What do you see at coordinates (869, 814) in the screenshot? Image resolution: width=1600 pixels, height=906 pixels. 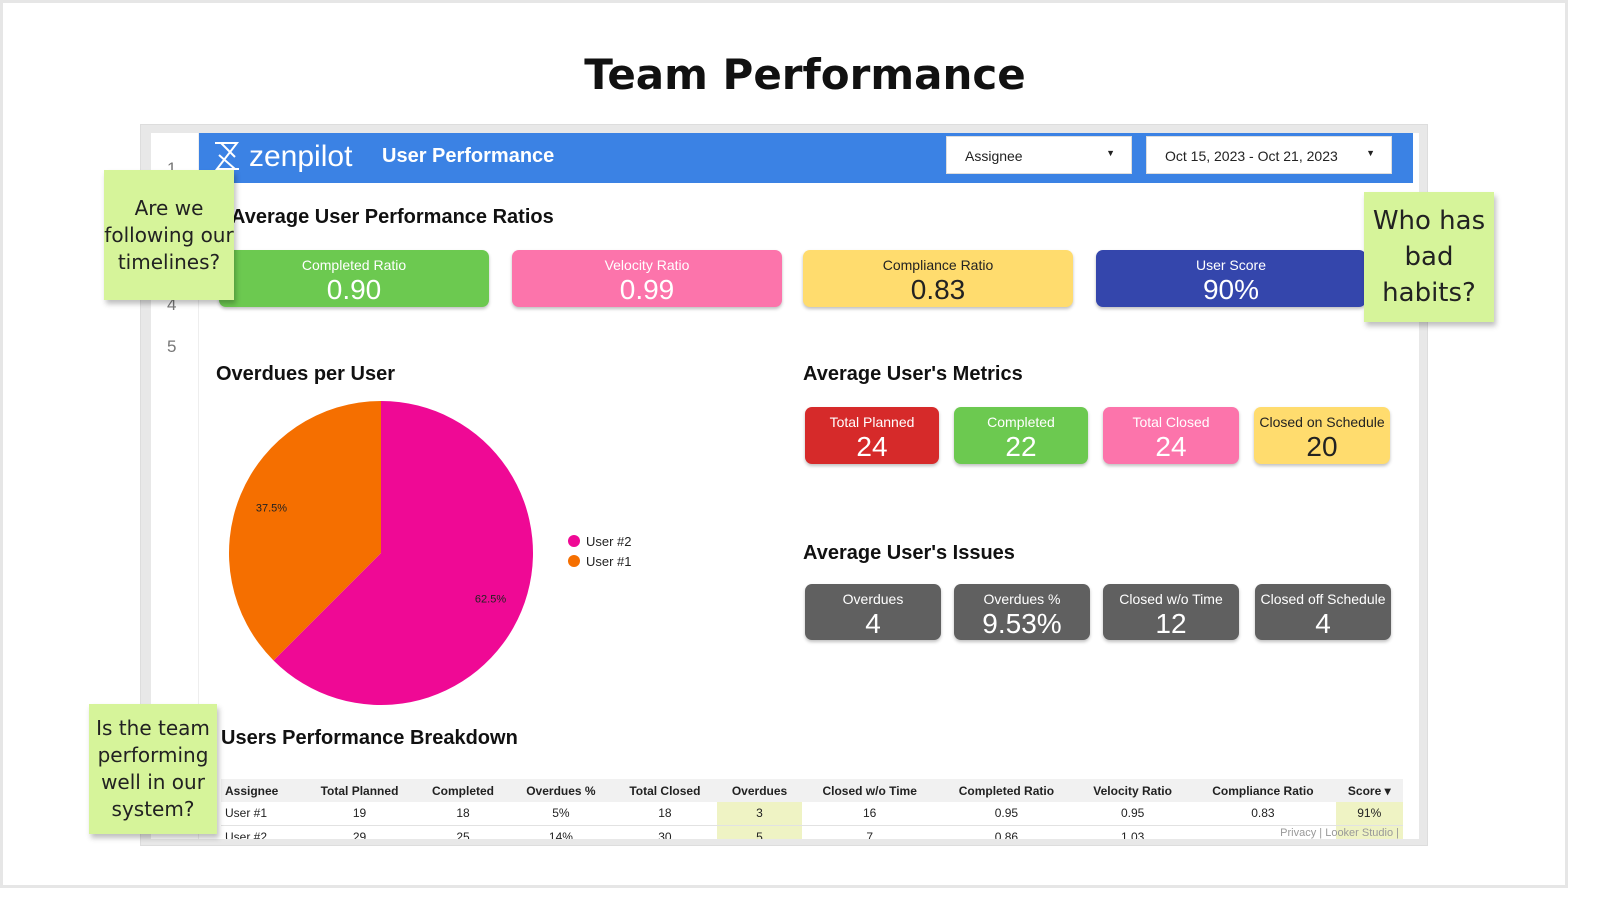 I see `table-cell: 16` at bounding box center [869, 814].